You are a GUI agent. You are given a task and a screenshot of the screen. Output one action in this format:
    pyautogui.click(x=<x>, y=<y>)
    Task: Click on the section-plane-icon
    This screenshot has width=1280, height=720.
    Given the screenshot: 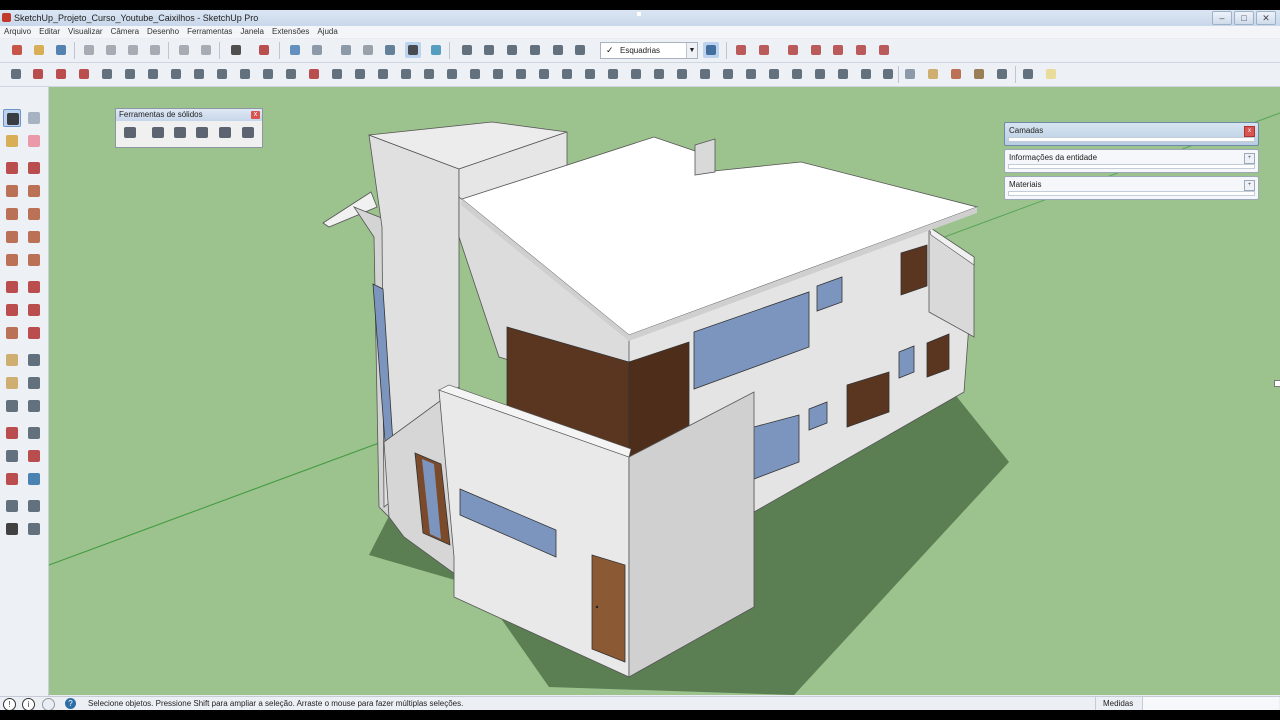 What is the action you would take?
    pyautogui.click(x=741, y=50)
    